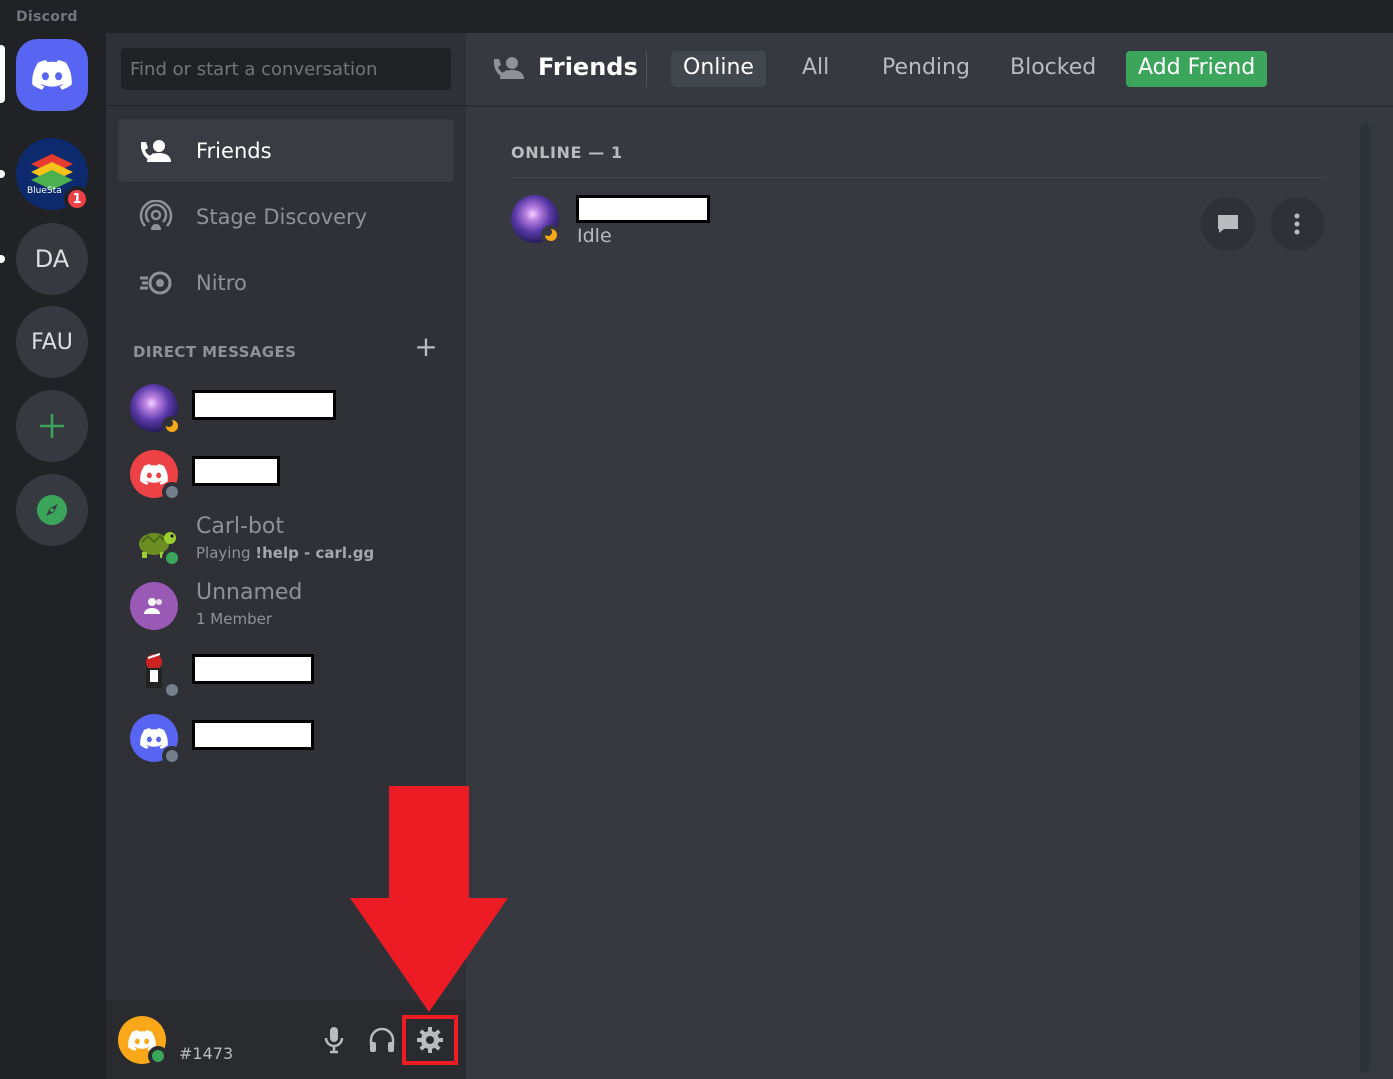  What do you see at coordinates (2, 74) in the screenshot?
I see `selected-indicator` at bounding box center [2, 74].